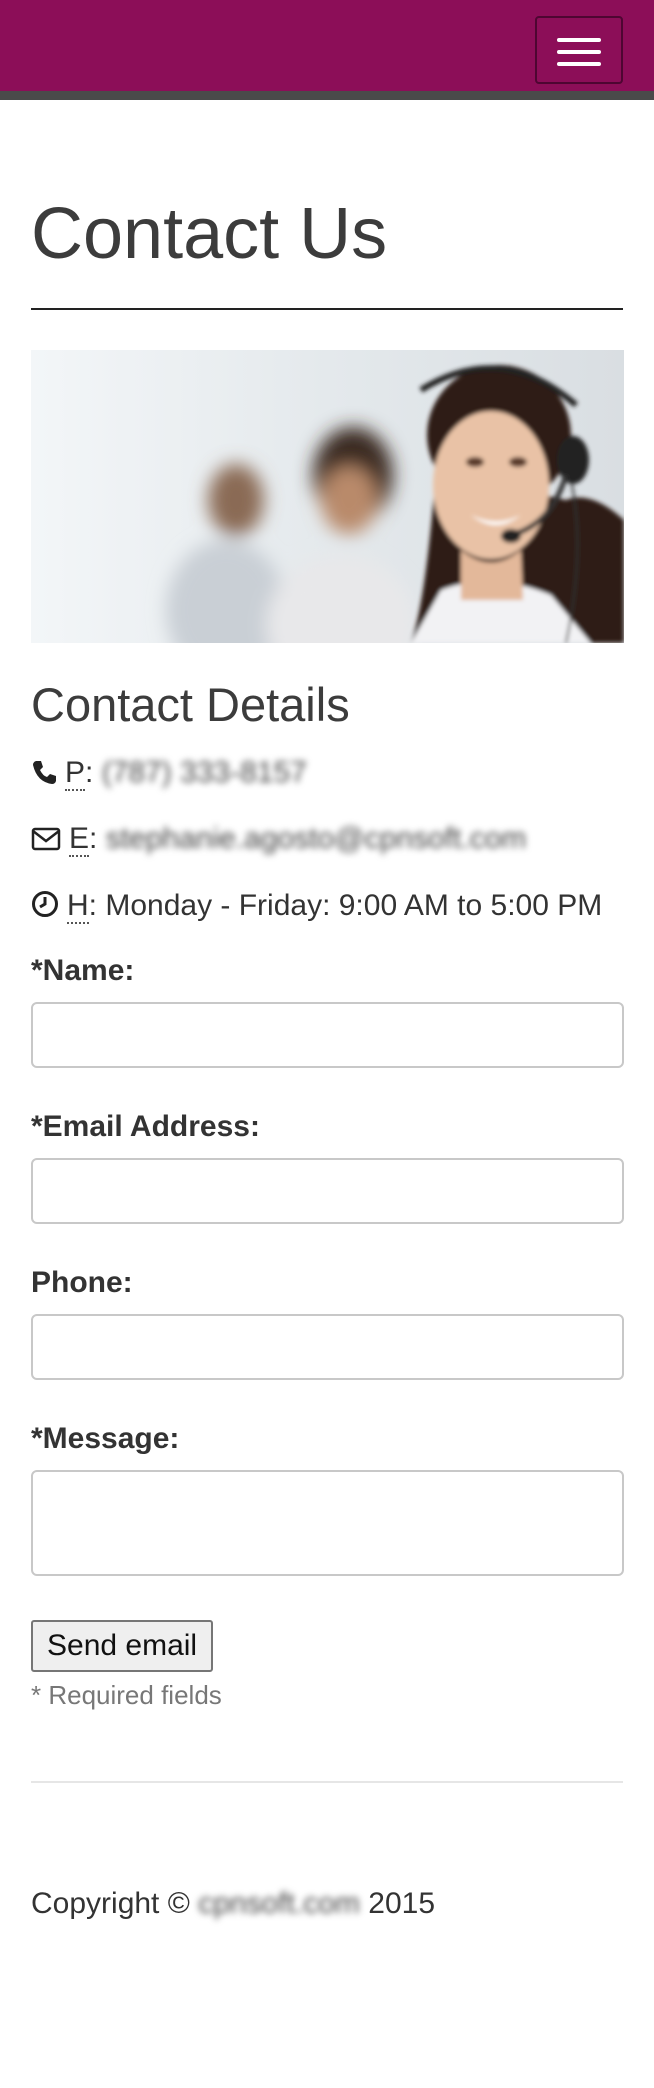  I want to click on message-textarea, so click(327, 1523).